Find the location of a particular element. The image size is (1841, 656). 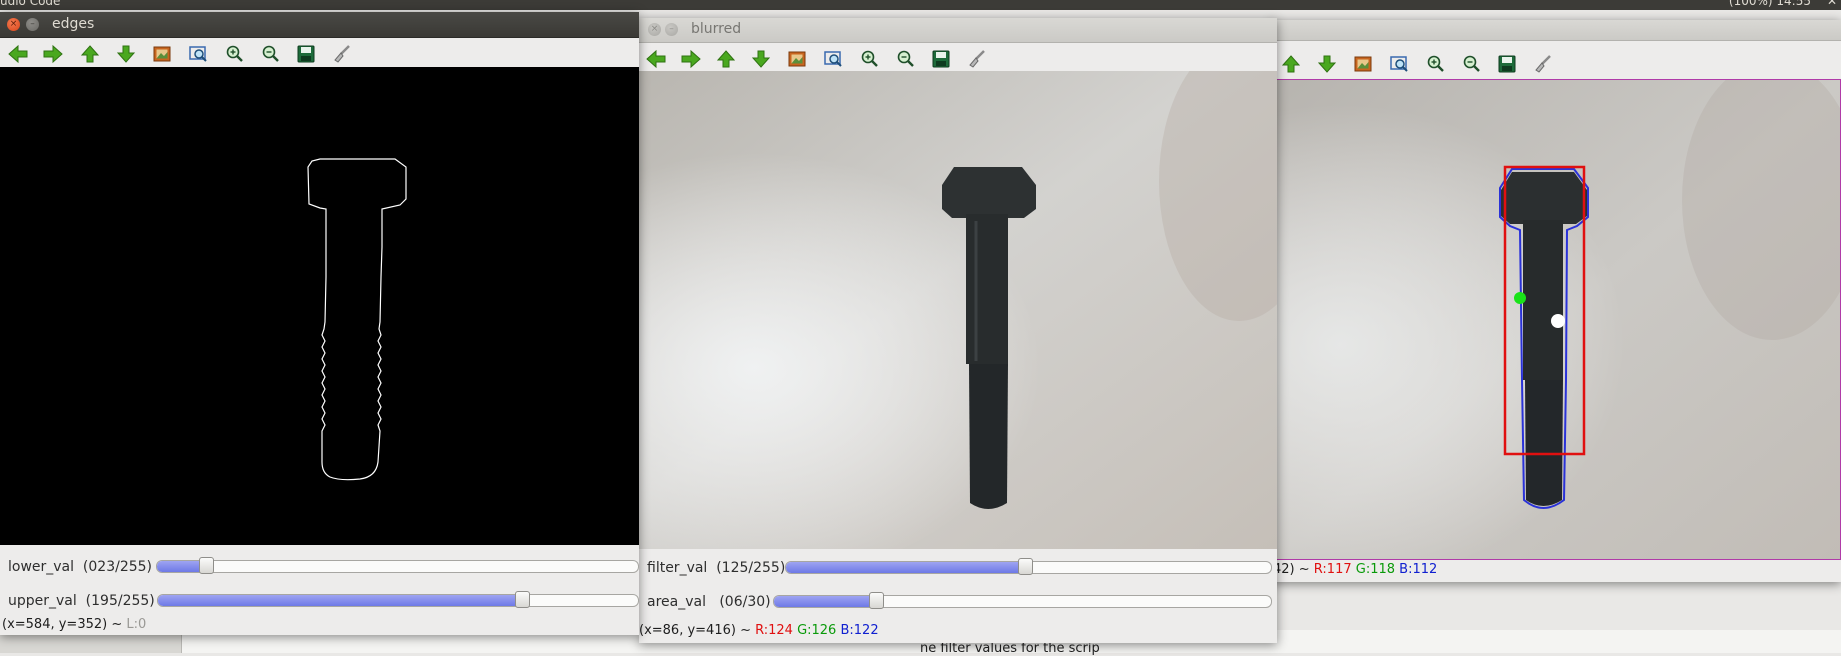

status-bar: (x=86, y=416) ~ R:124 G:126 B:122 is located at coordinates (958, 632).